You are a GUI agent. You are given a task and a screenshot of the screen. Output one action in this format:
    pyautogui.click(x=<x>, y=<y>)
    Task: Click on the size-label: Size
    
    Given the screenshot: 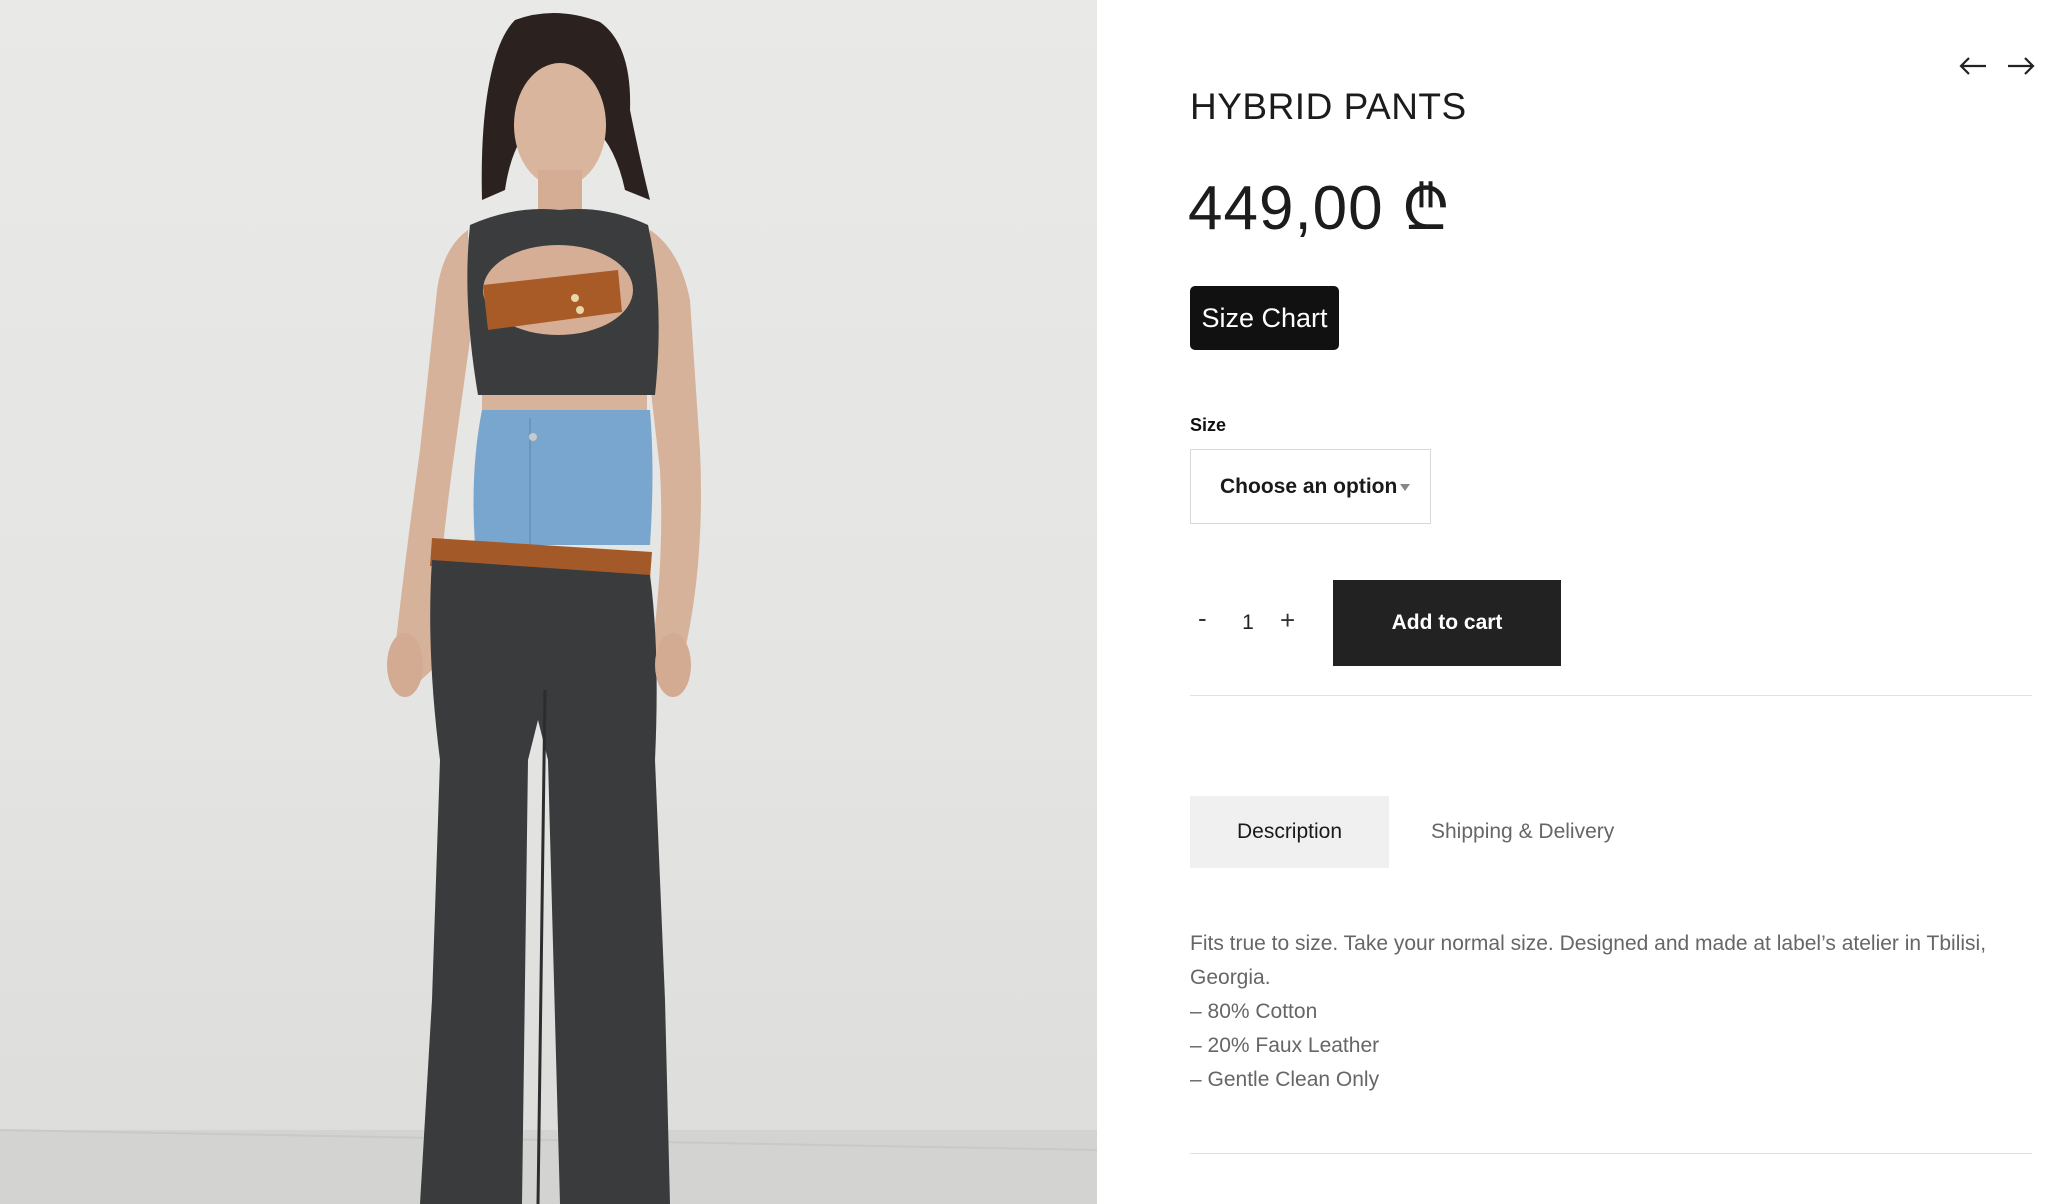 What is the action you would take?
    pyautogui.click(x=1208, y=425)
    